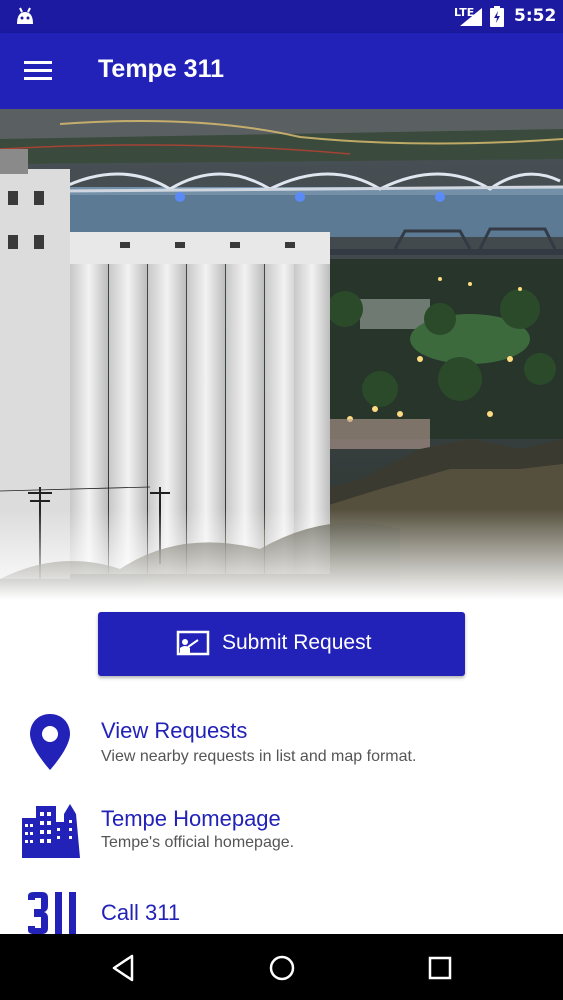 The height and width of the screenshot is (1000, 563). Describe the element at coordinates (440, 968) in the screenshot. I see `recents-icon` at that location.